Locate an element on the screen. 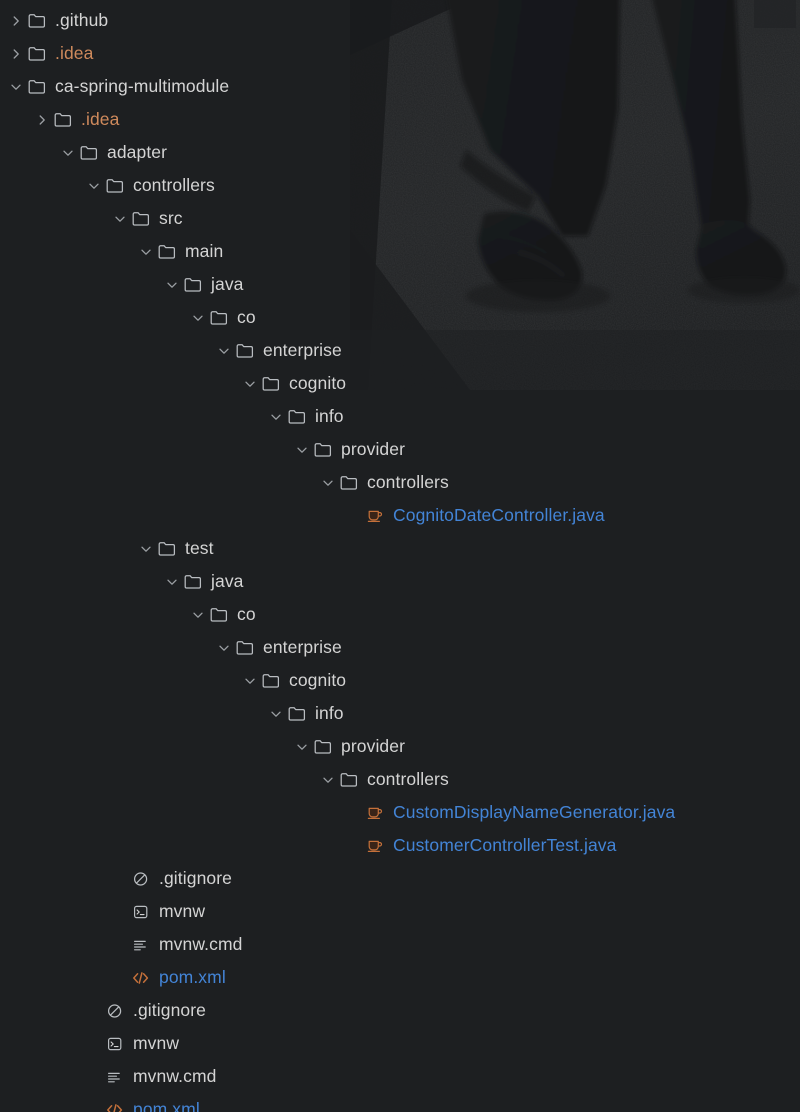  tree-folder-row: .github is located at coordinates (57, 20).